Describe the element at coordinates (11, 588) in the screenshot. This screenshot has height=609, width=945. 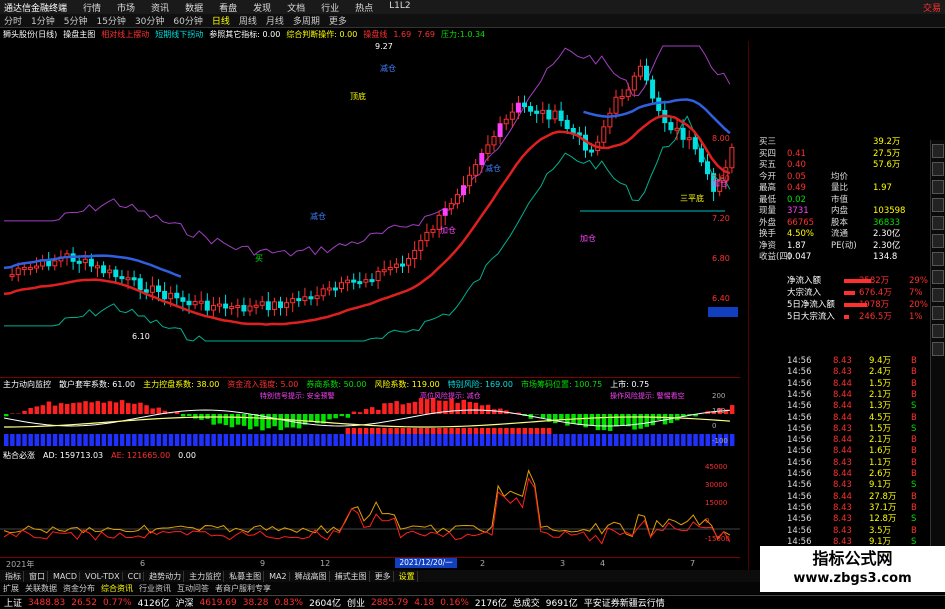
I see `ext-tab-0: 扩展` at that location.